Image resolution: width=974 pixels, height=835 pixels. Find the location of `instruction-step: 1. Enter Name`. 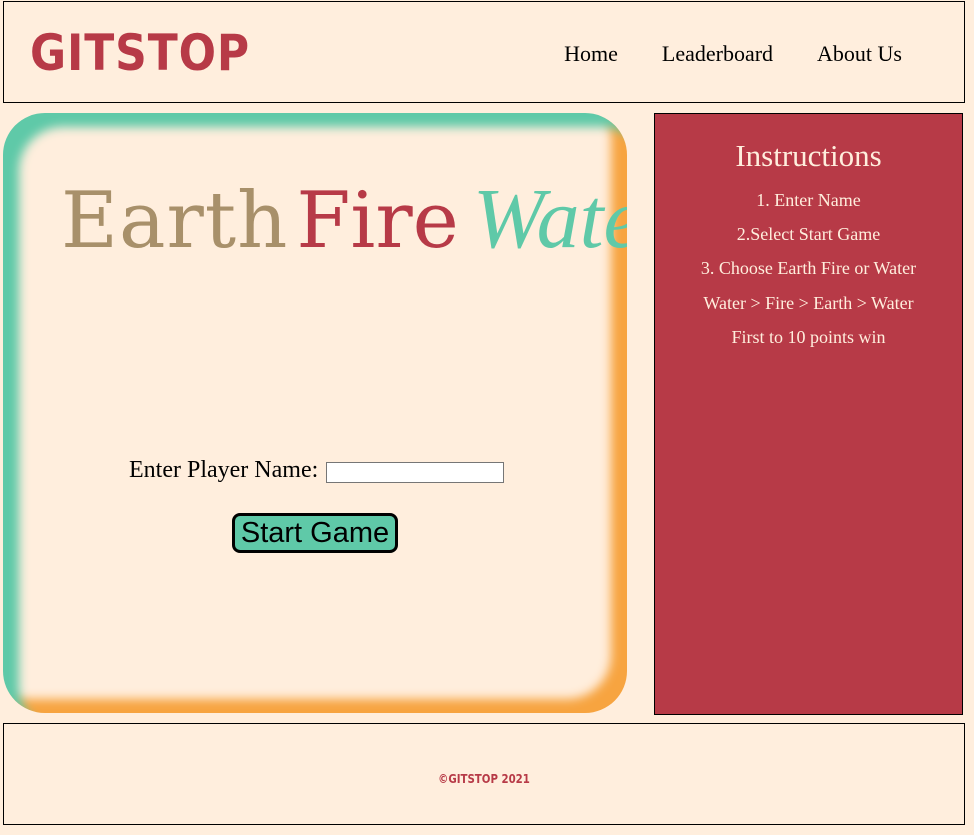

instruction-step: 1. Enter Name is located at coordinates (808, 200).